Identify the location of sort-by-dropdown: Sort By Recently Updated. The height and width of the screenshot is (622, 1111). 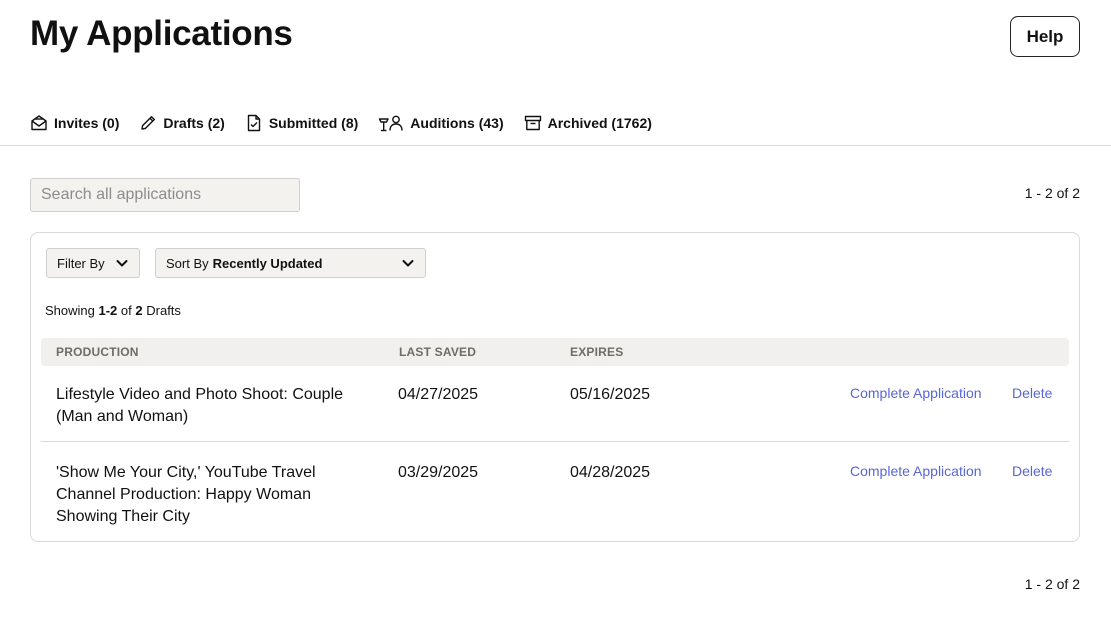
(290, 263).